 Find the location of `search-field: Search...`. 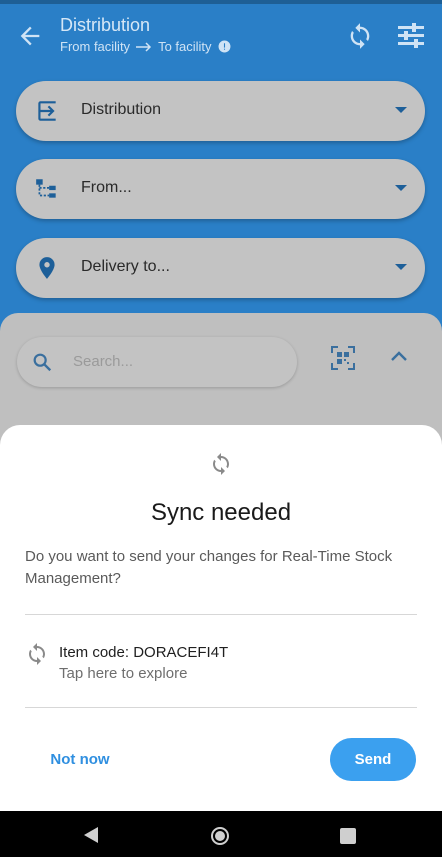

search-field: Search... is located at coordinates (157, 362).